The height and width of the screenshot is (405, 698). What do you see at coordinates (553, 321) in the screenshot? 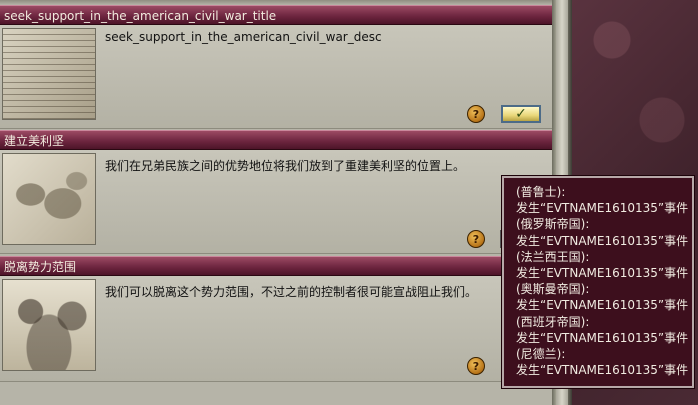
I see `tooltip-line: (西班牙帝国):` at bounding box center [553, 321].